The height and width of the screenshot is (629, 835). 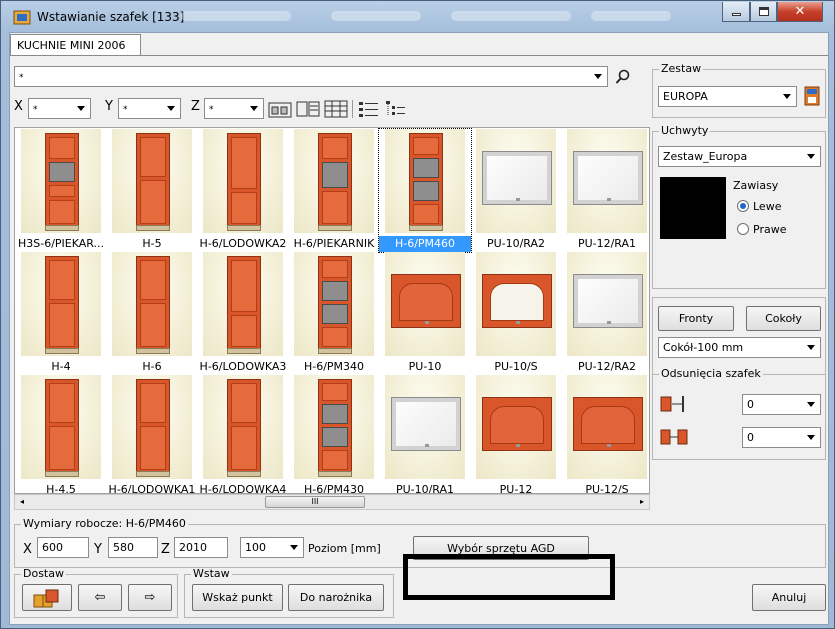 What do you see at coordinates (61, 488) in the screenshot?
I see `cabinet-tile-label: H-4.5` at bounding box center [61, 488].